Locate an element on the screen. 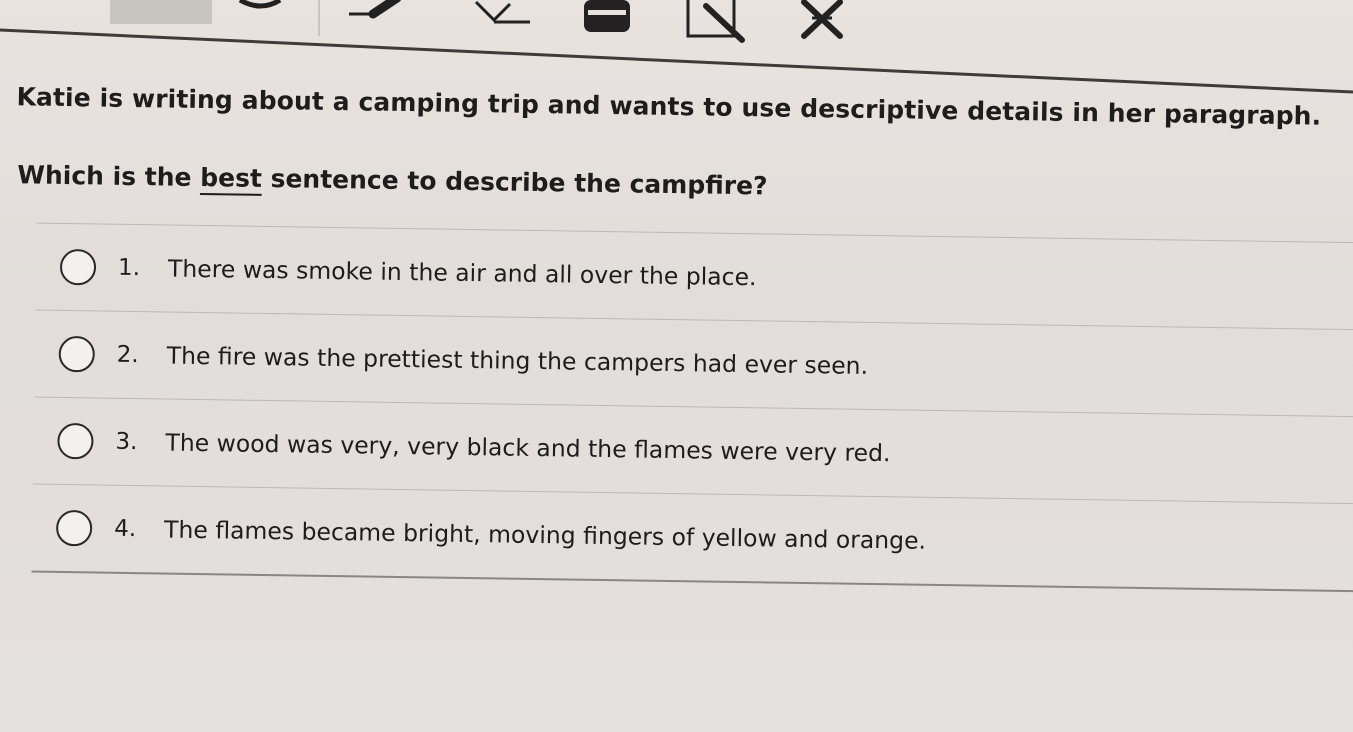 The image size is (1353, 732). choice-number: 2. is located at coordinates (127, 355).